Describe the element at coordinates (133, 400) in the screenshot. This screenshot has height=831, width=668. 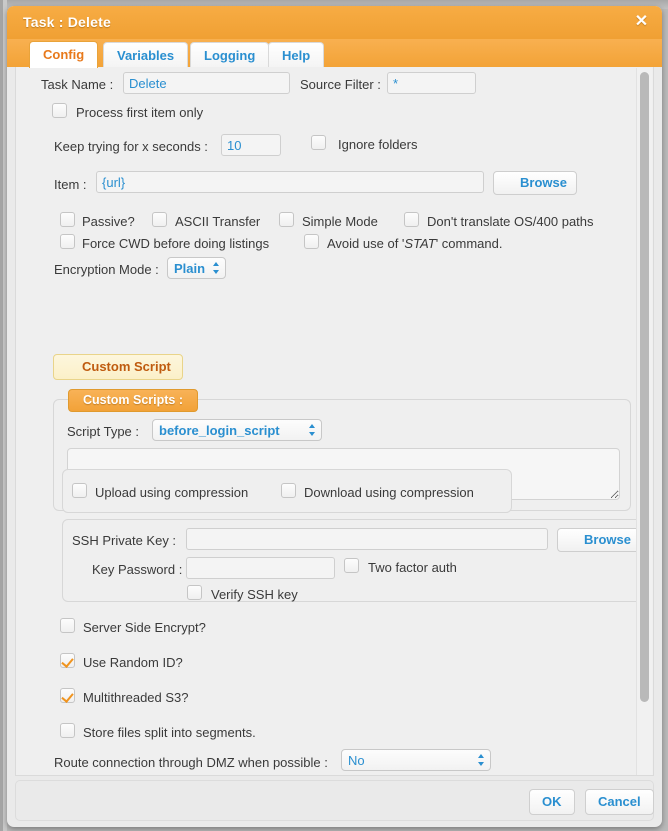
I see `custom-scripts-legend: Custom Scripts :` at that location.